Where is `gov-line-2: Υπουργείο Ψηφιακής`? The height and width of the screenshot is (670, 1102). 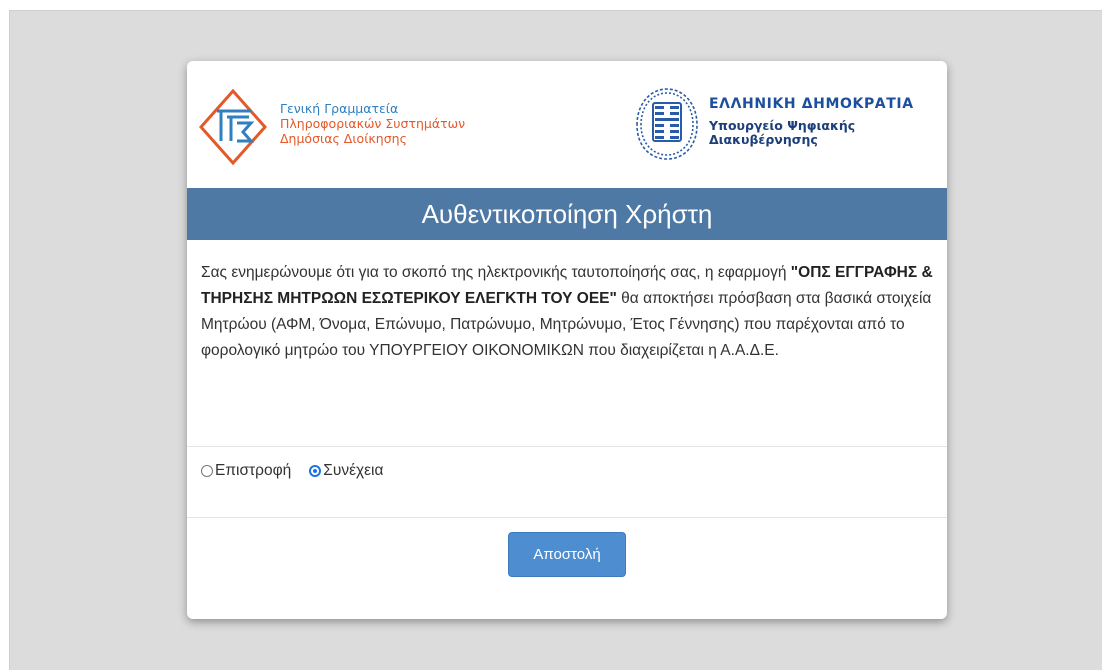 gov-line-2: Υπουργείο Ψηφιακής is located at coordinates (782, 125).